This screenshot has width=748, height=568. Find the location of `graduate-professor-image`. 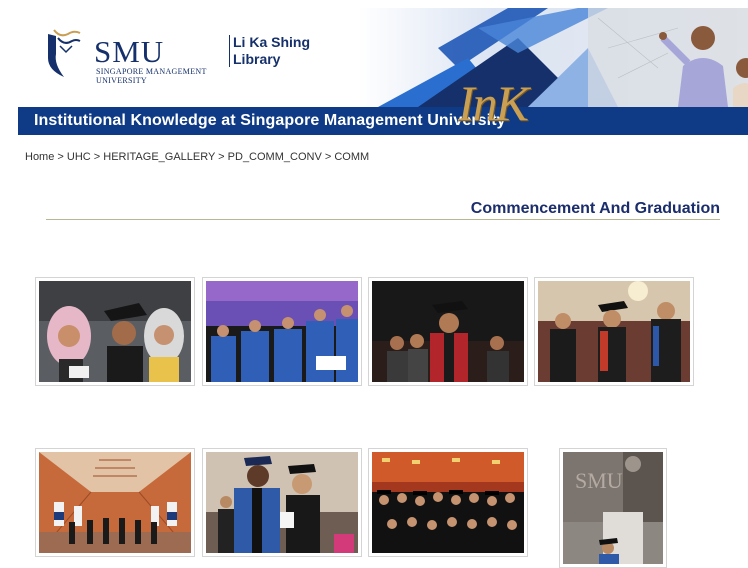

graduate-professor-image is located at coordinates (282, 502).